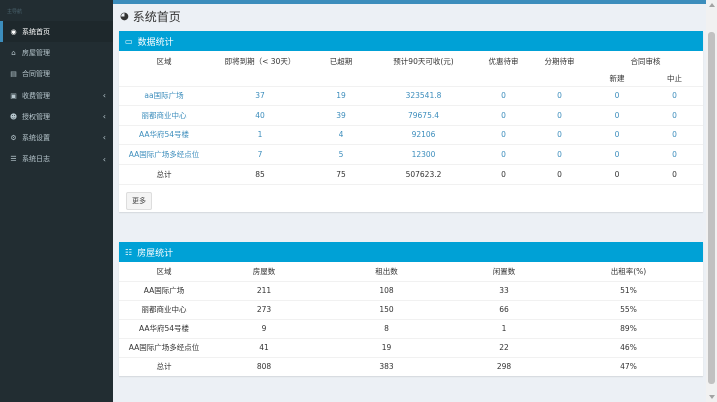 The height and width of the screenshot is (402, 717). Describe the element at coordinates (164, 134) in the screenshot. I see `area-link: AA华府54号楼` at that location.